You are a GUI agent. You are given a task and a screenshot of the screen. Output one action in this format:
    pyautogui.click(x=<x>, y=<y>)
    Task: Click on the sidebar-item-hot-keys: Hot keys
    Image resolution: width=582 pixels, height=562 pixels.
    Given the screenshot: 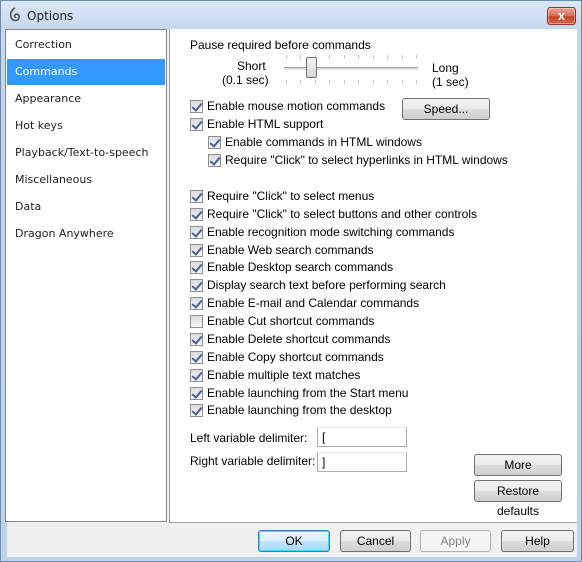 What is the action you would take?
    pyautogui.click(x=86, y=126)
    